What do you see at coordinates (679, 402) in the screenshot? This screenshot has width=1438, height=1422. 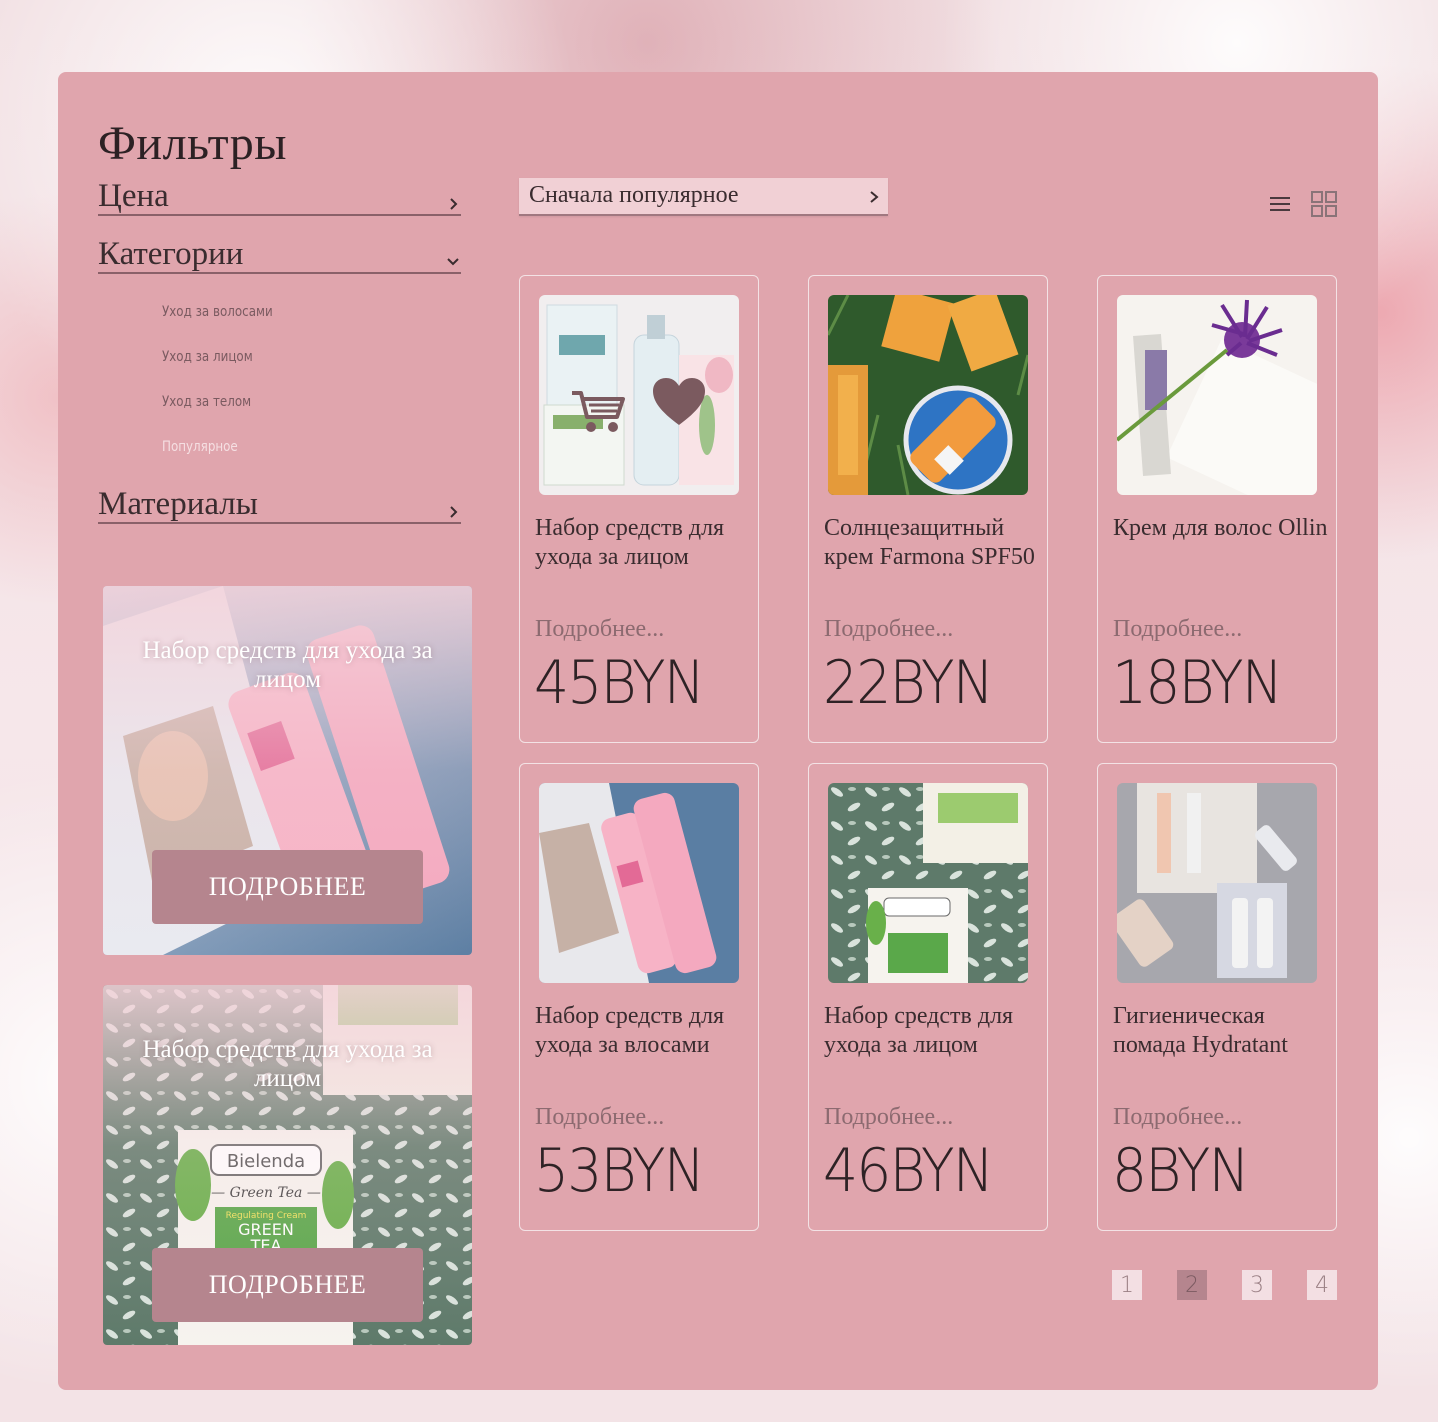 I see `favorite-heart-icon` at bounding box center [679, 402].